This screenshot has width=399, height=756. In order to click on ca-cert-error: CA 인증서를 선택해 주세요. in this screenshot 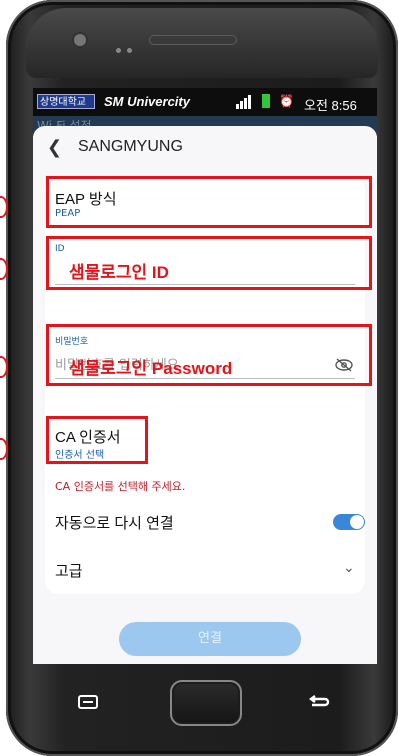, I will do `click(120, 486)`.